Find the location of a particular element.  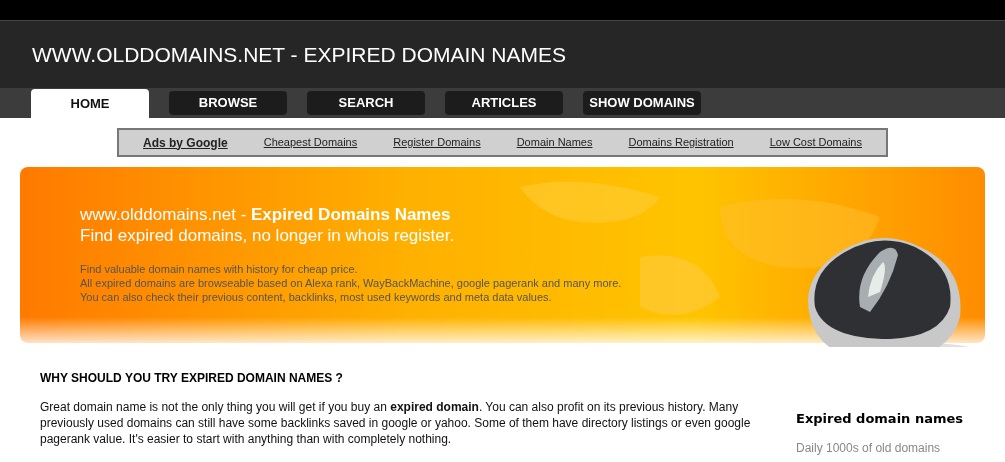

nav-tab: SHOW DOMAINS is located at coordinates (642, 103).